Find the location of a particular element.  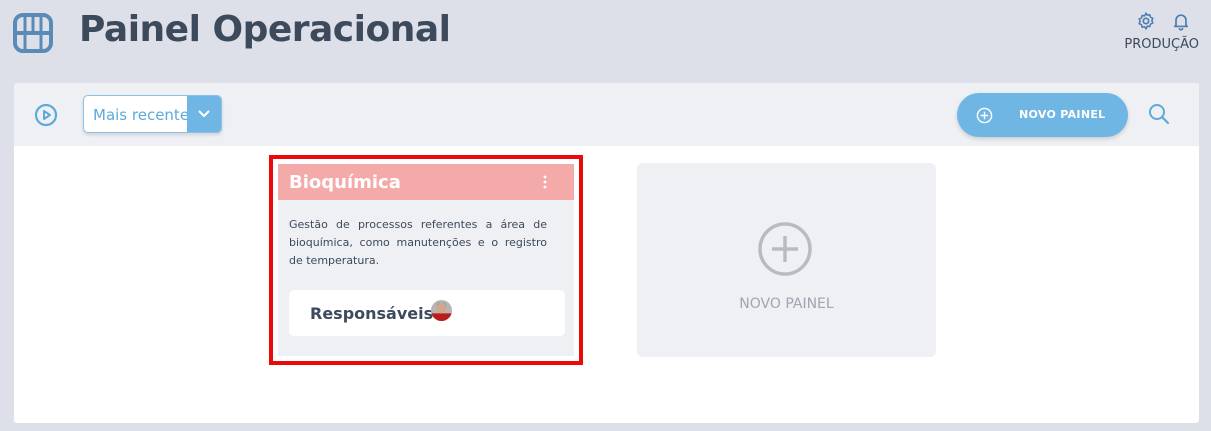

bell-icon is located at coordinates (1181, 21).